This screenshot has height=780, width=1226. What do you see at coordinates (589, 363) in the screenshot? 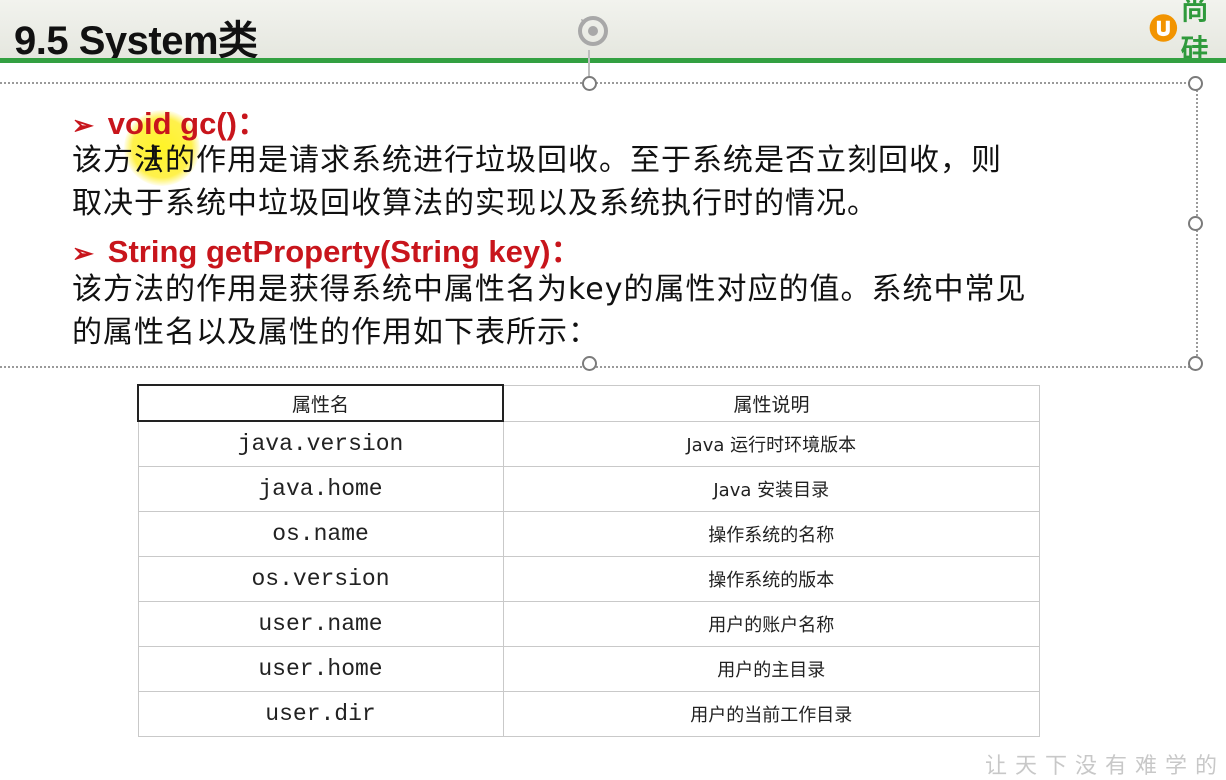
I see `resize-handle-bottom` at bounding box center [589, 363].